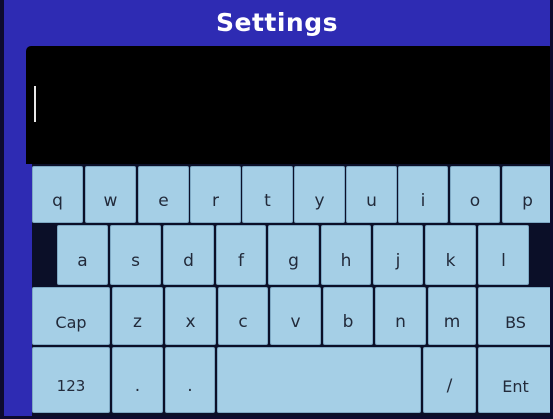  I want to click on key-c-label: c, so click(243, 322).